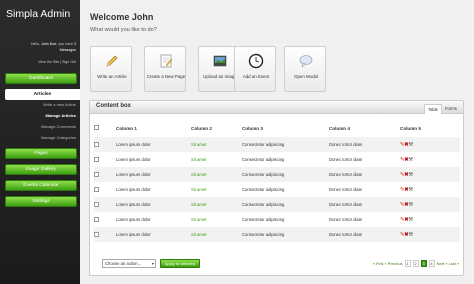 The image size is (474, 284). I want to click on speech-bubble-icon, so click(306, 61).